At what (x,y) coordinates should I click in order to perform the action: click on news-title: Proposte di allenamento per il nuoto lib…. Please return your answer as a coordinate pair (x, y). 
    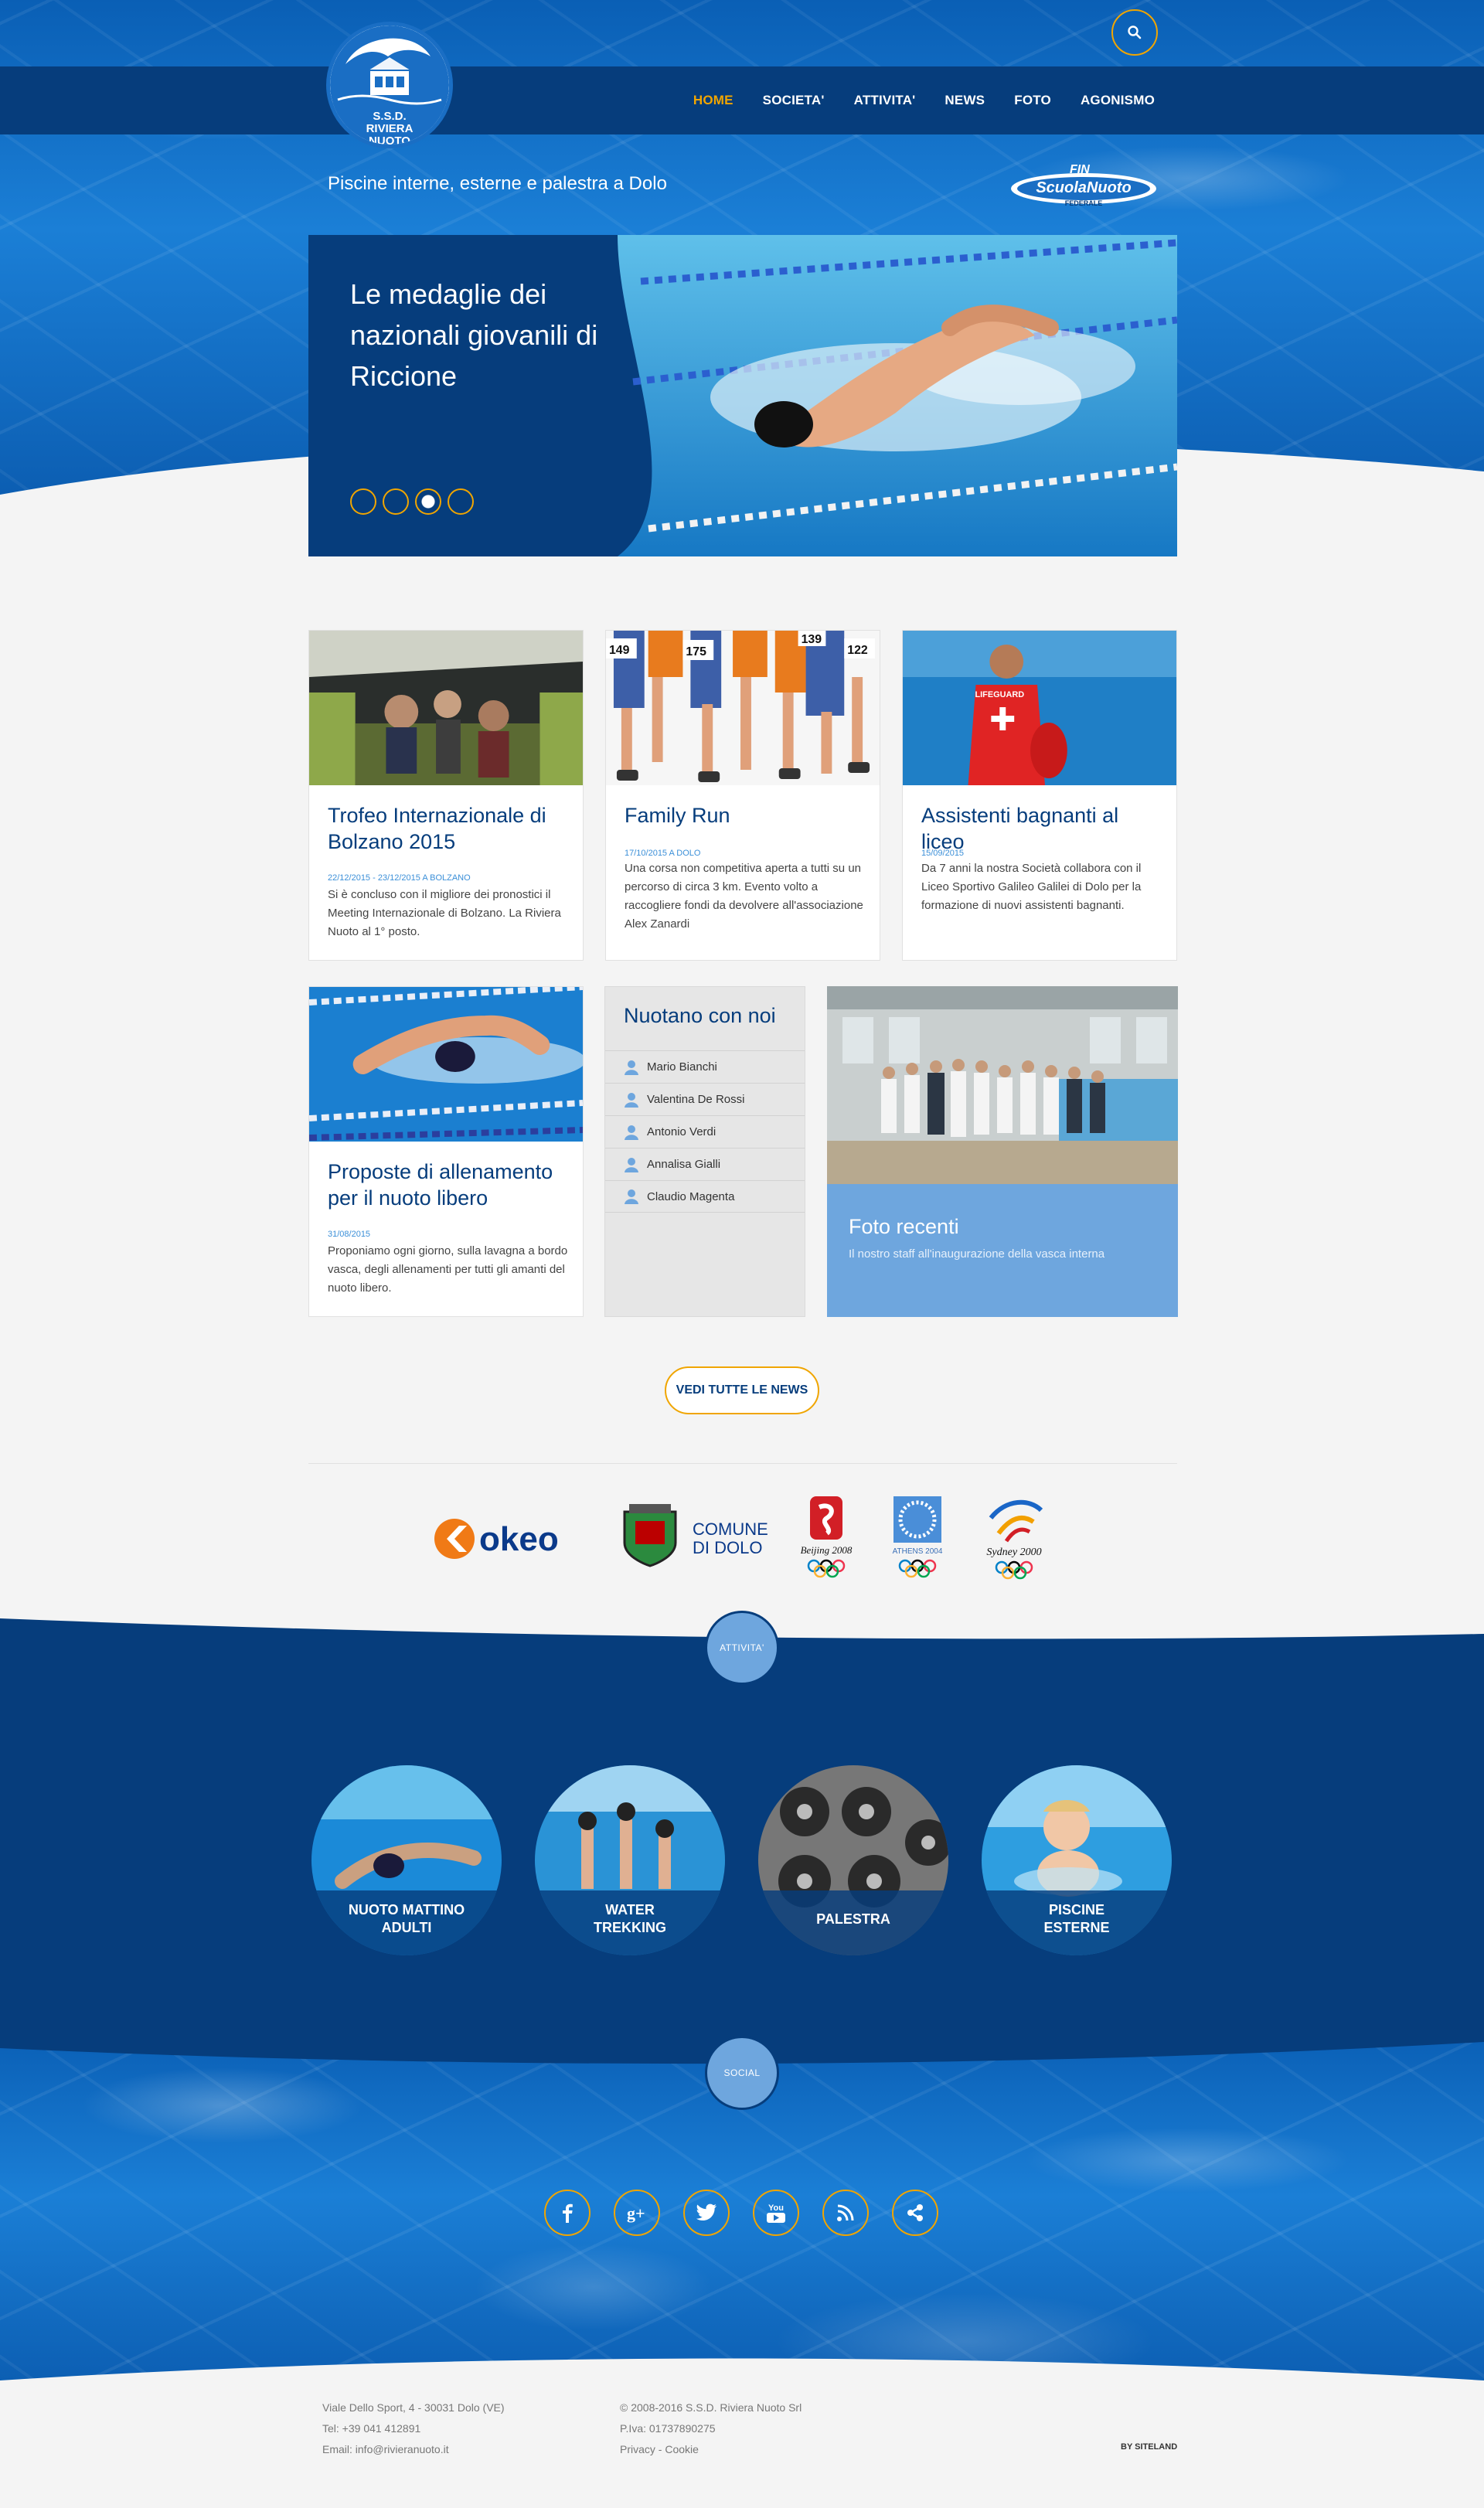
    Looking at the image, I should click on (444, 1185).